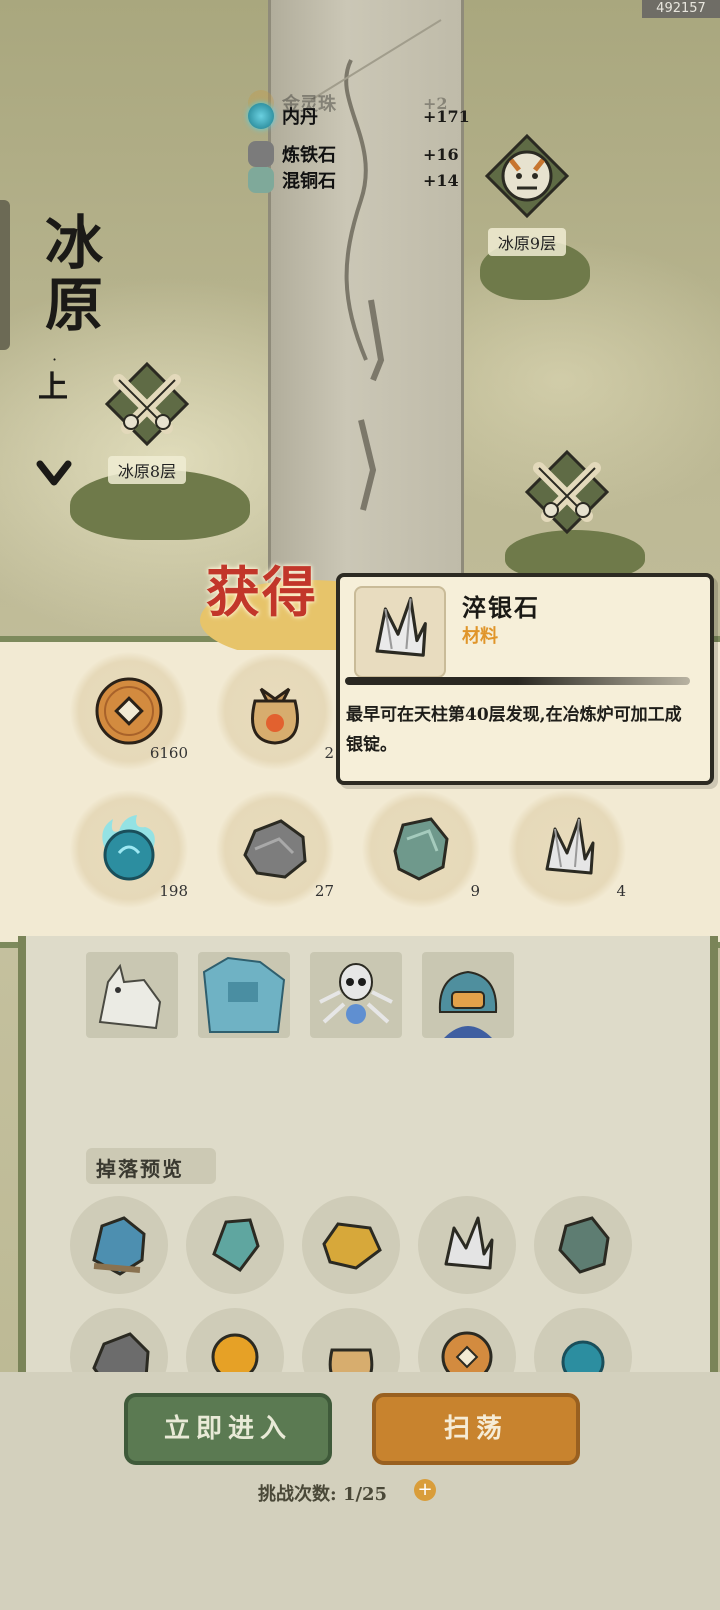 This screenshot has width=720, height=1610. I want to click on tooltip-item-frame, so click(400, 632).